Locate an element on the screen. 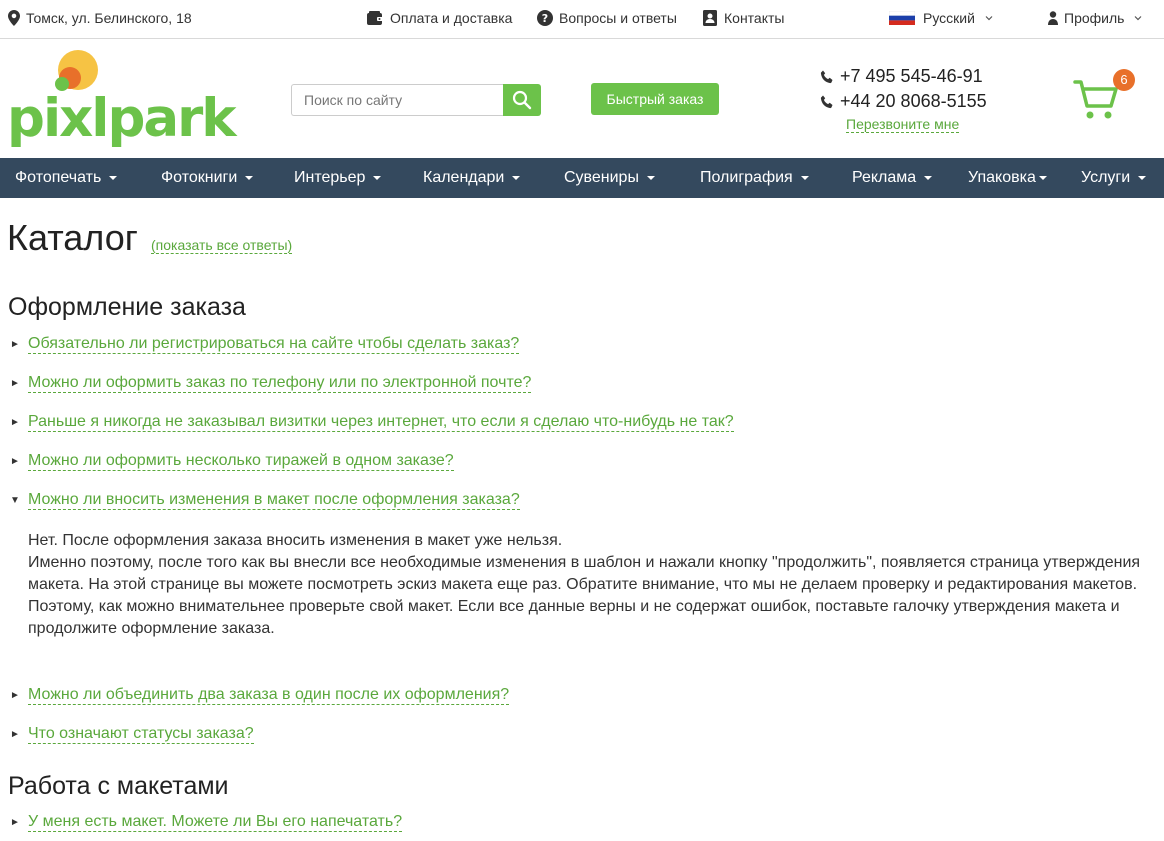 Image resolution: width=1164 pixels, height=841 pixels. faq-link: ? Вопросы и ответы is located at coordinates (607, 18).